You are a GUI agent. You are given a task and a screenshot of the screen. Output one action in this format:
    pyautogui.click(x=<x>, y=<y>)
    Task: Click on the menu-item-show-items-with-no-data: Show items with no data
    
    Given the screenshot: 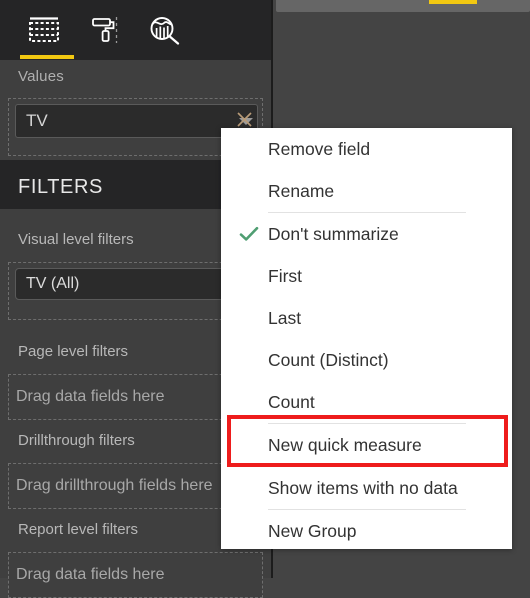 What is the action you would take?
    pyautogui.click(x=366, y=488)
    